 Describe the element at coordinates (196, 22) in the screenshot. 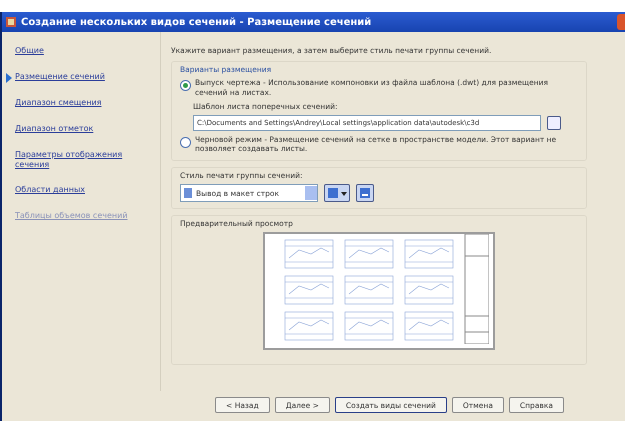

I see `window-title: Создание нескольких видов сечений - Размещение сечений` at that location.